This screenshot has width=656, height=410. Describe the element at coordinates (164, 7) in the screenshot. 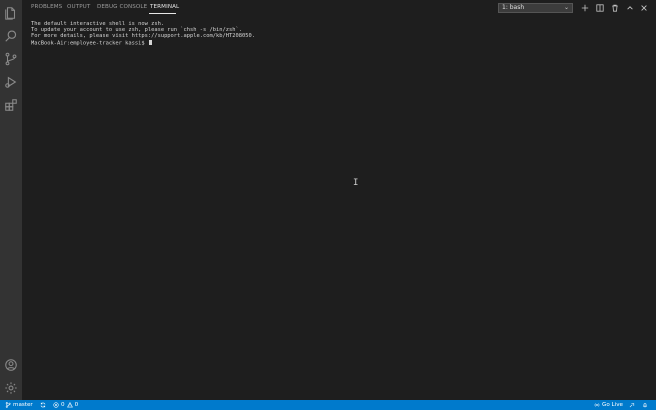

I see `tab-terminal: TERMINAL` at that location.